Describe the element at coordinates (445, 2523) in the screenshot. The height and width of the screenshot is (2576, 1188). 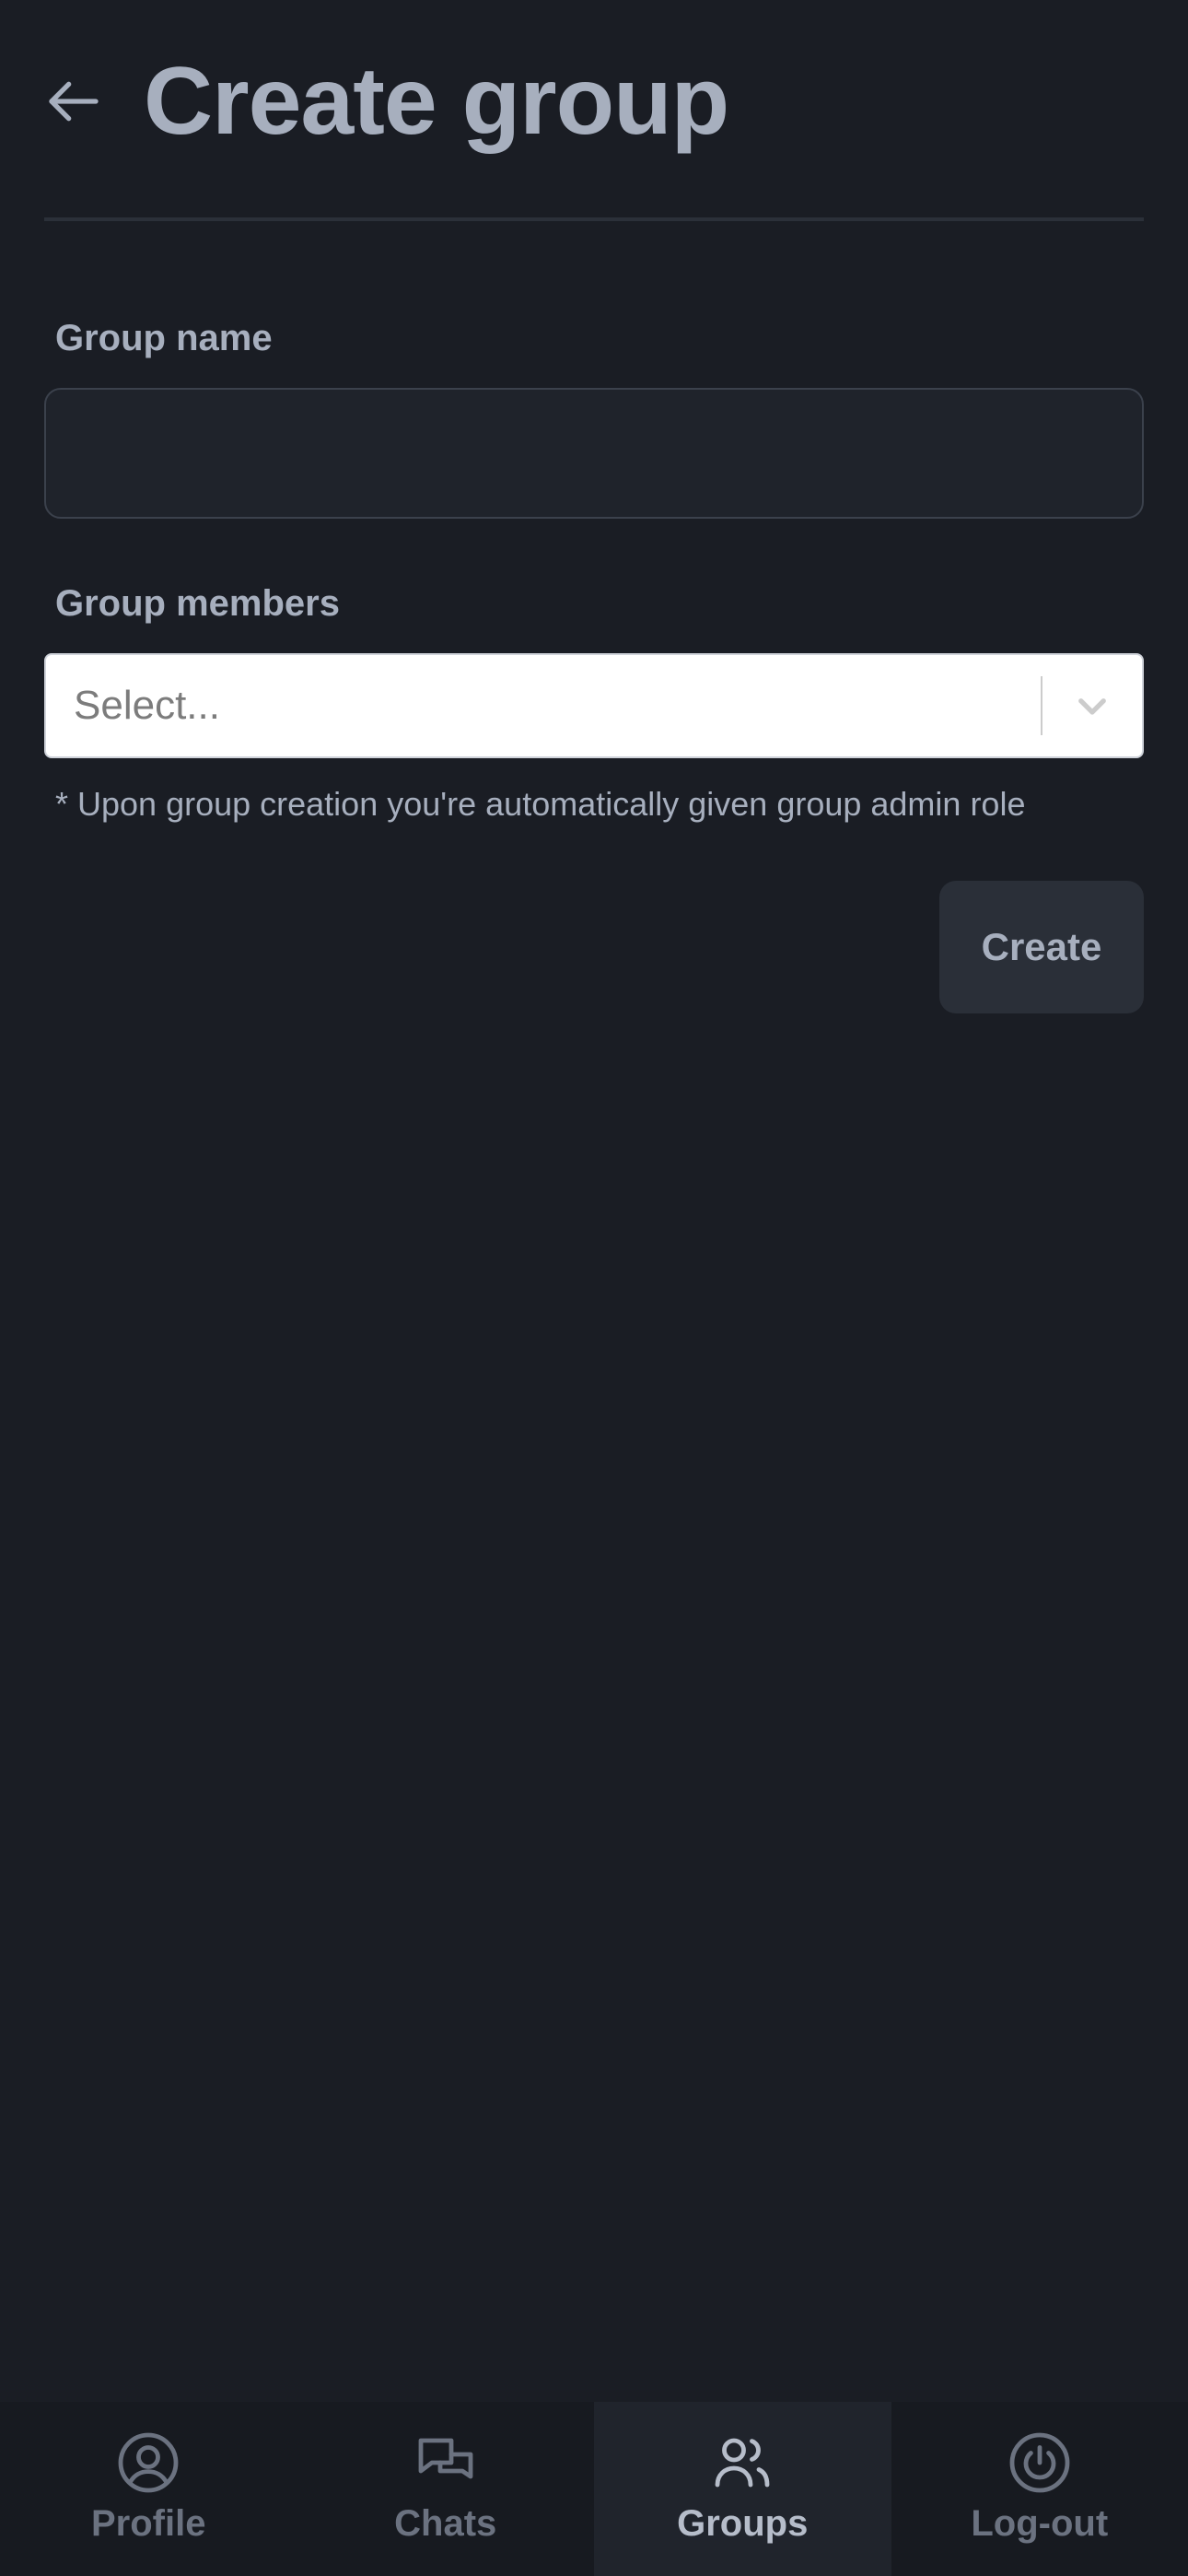
I see `nav-label-chats: Chats` at that location.